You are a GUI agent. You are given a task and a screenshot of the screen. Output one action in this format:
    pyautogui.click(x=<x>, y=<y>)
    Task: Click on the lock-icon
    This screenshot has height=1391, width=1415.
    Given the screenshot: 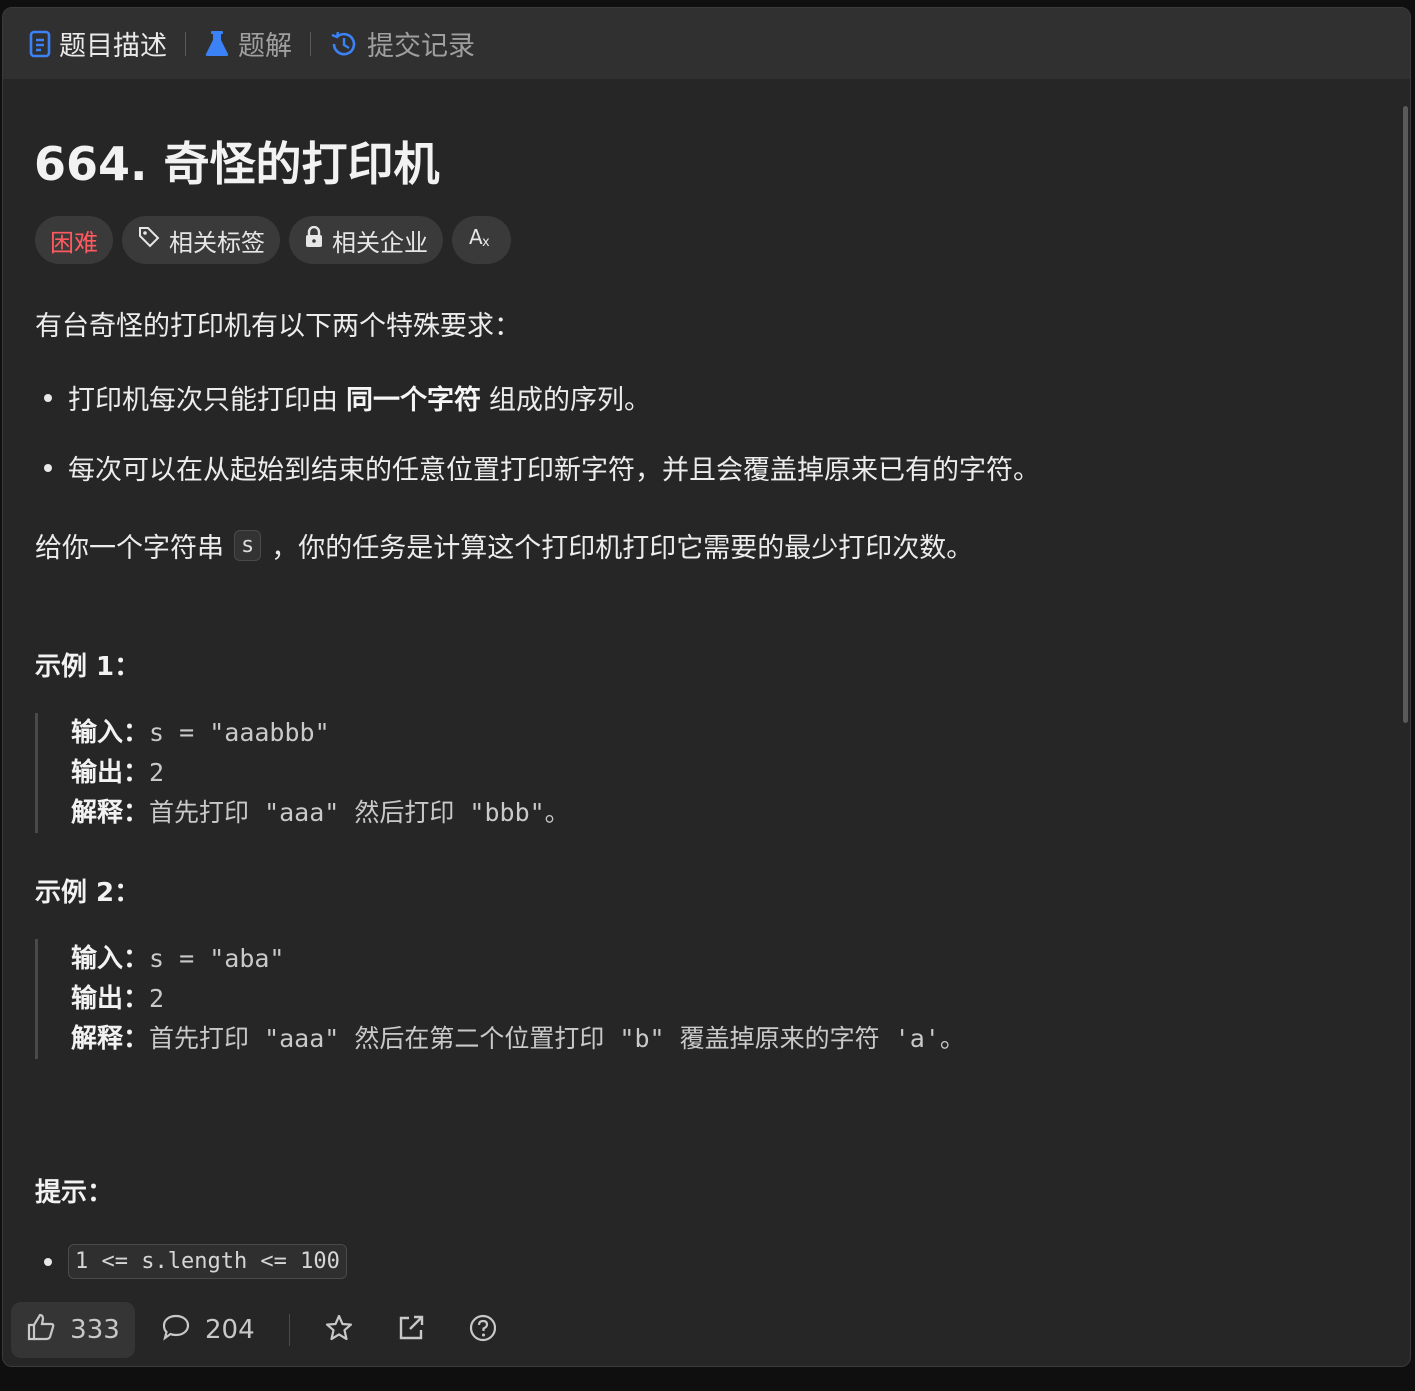 What is the action you would take?
    pyautogui.click(x=314, y=239)
    